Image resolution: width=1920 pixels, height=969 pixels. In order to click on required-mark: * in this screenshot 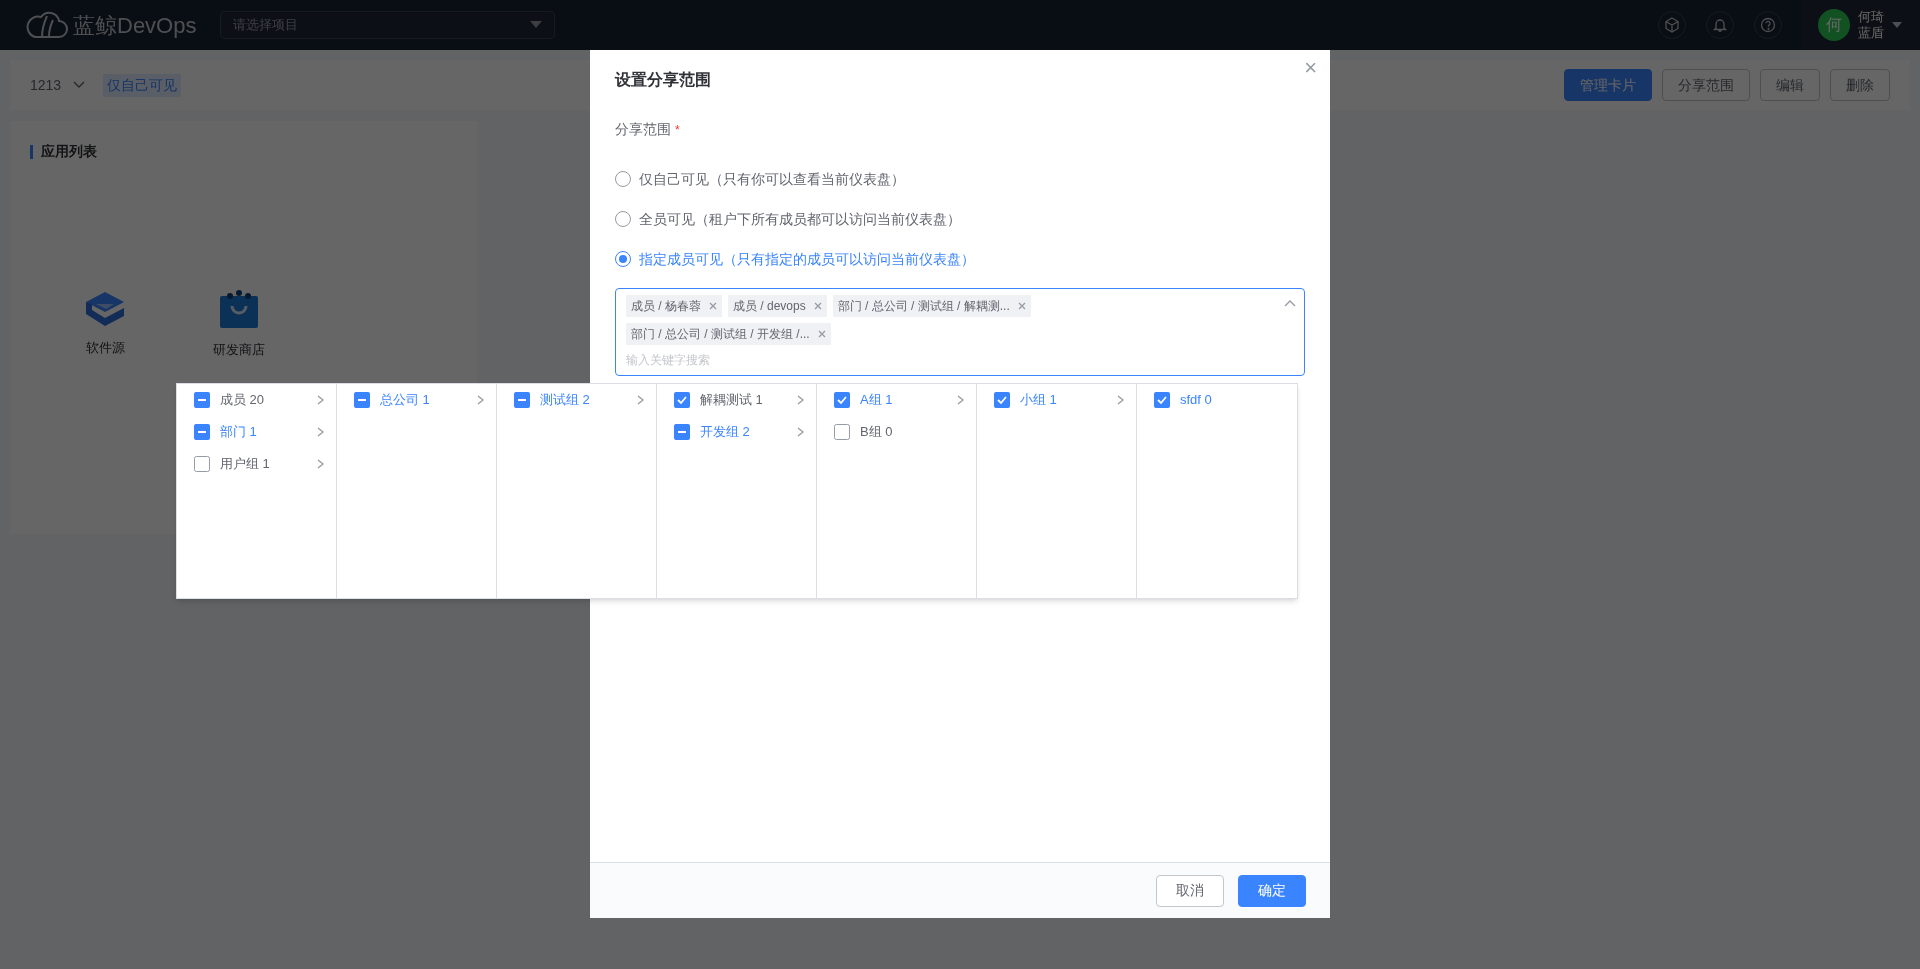, I will do `click(677, 130)`.